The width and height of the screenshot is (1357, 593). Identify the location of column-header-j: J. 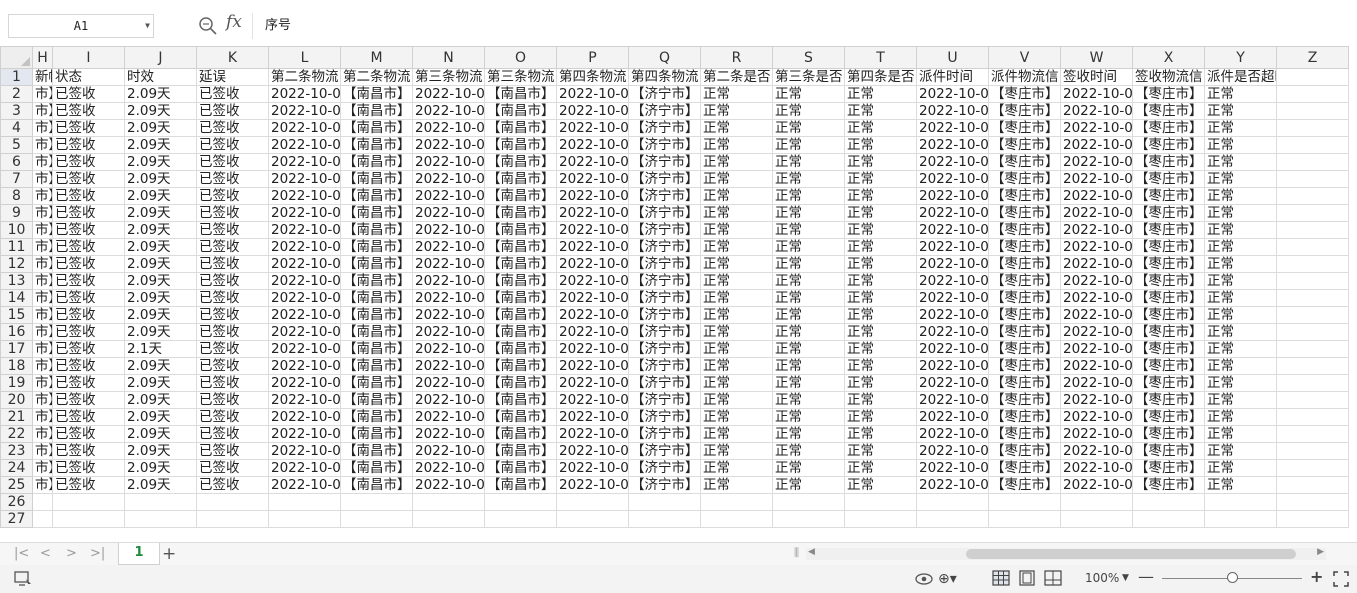
(160, 57).